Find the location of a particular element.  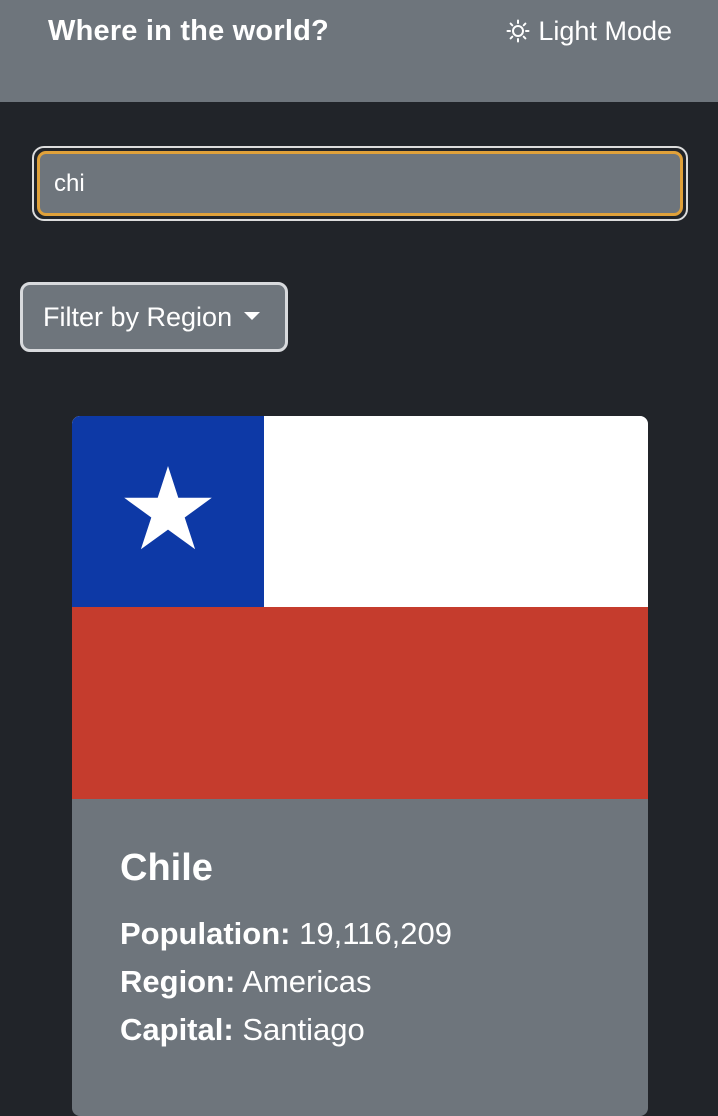

search-input is located at coordinates (360, 183).